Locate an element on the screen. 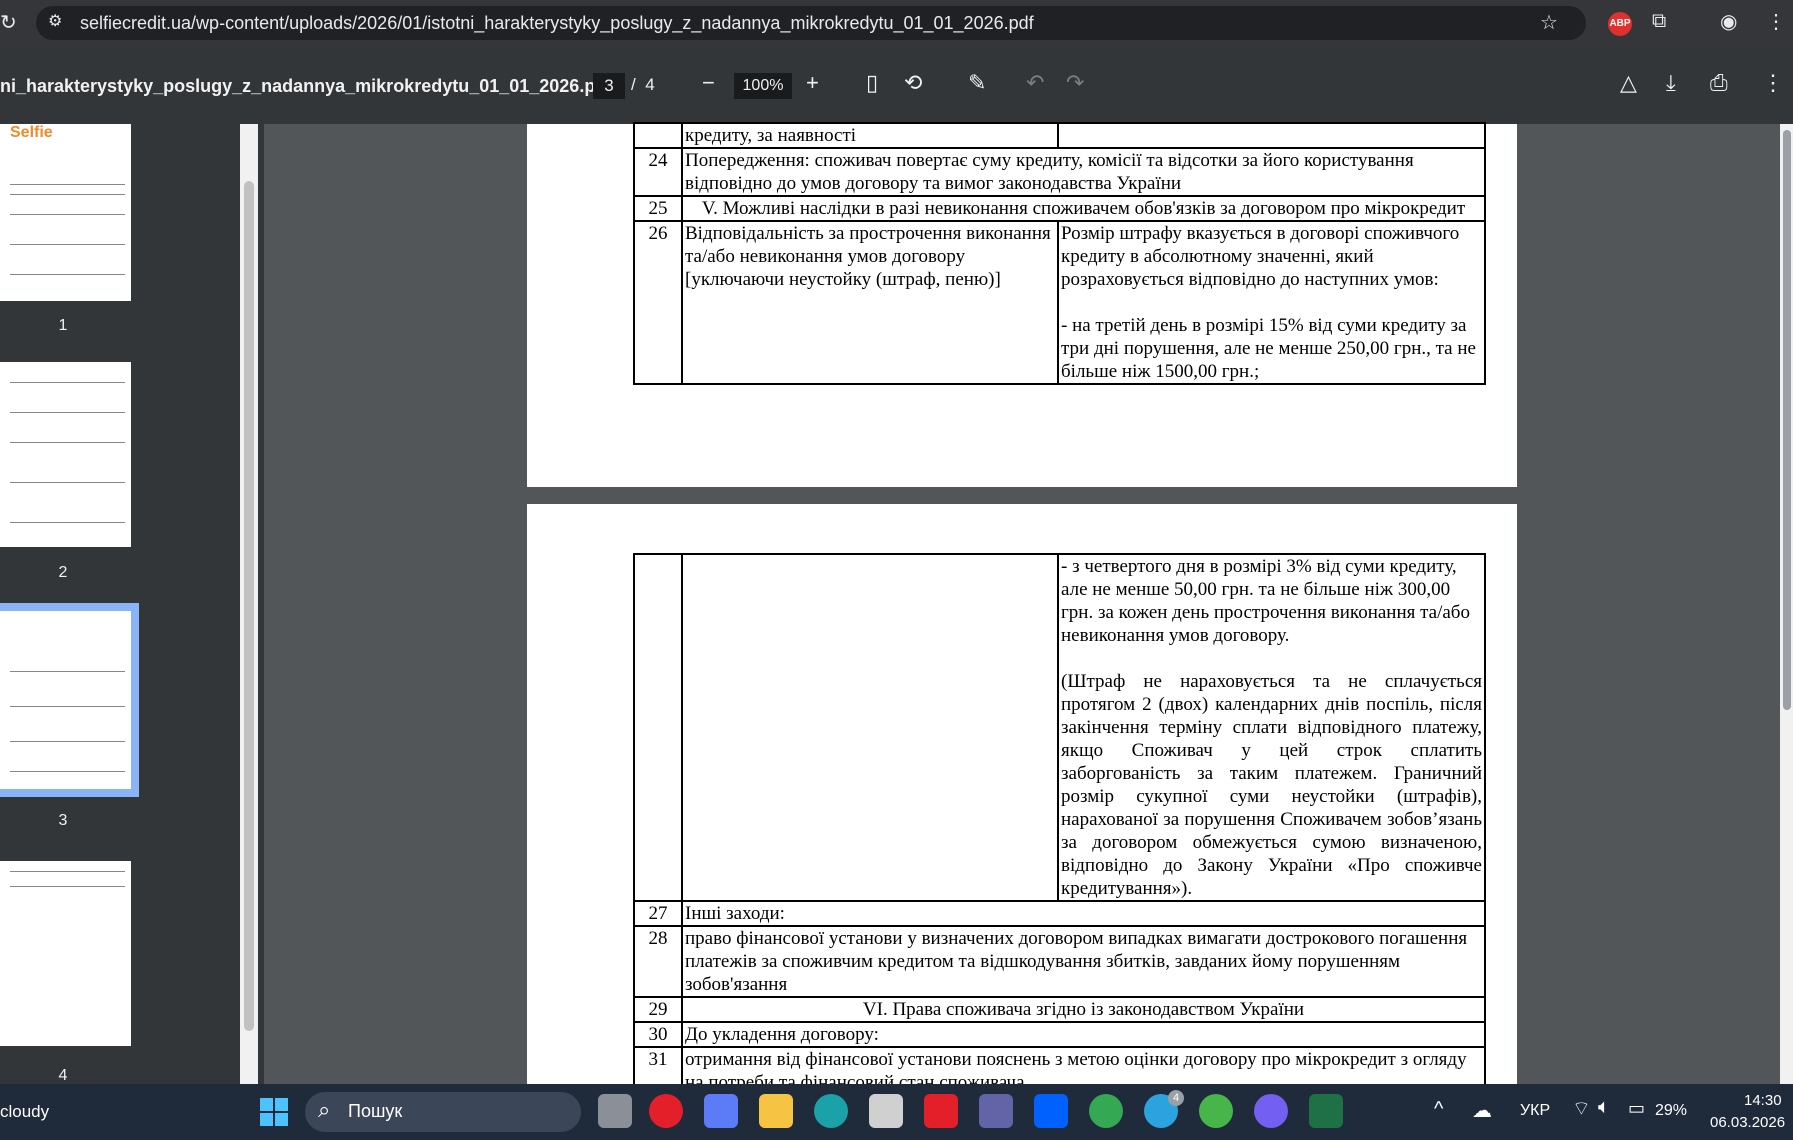  clock-time: 14:30 is located at coordinates (1763, 1100).